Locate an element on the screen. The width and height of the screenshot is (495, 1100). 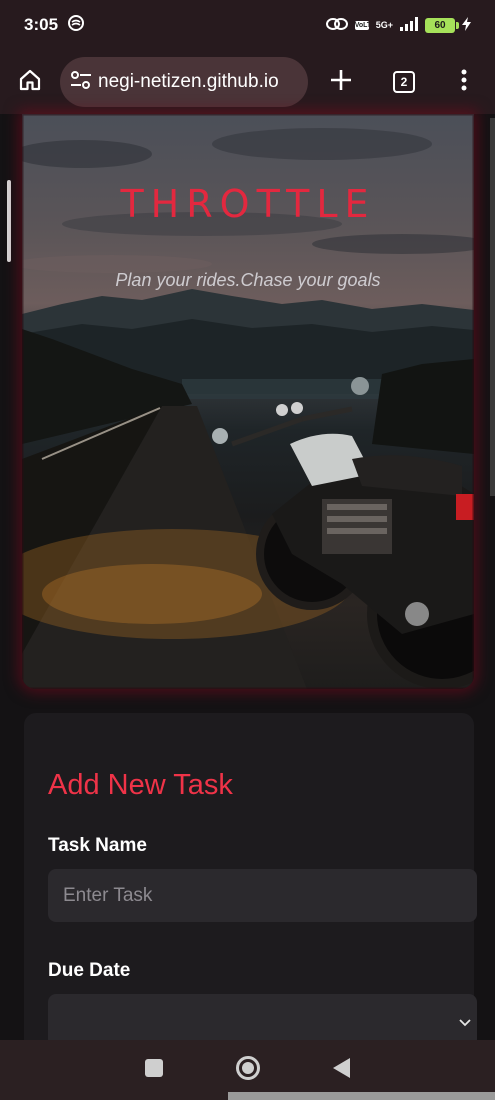
scrollbar-track is located at coordinates (492, 307).